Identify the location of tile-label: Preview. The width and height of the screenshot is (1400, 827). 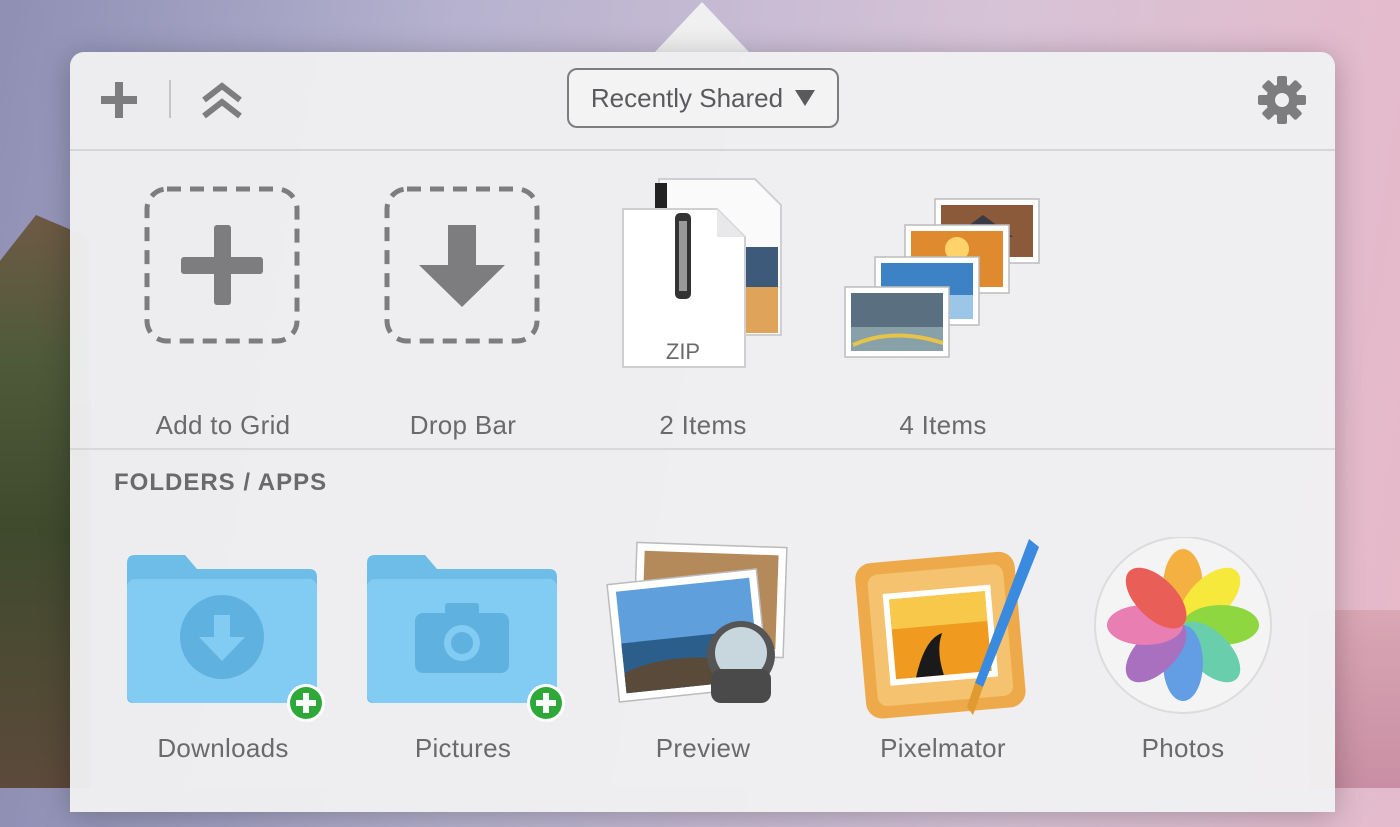
(703, 748).